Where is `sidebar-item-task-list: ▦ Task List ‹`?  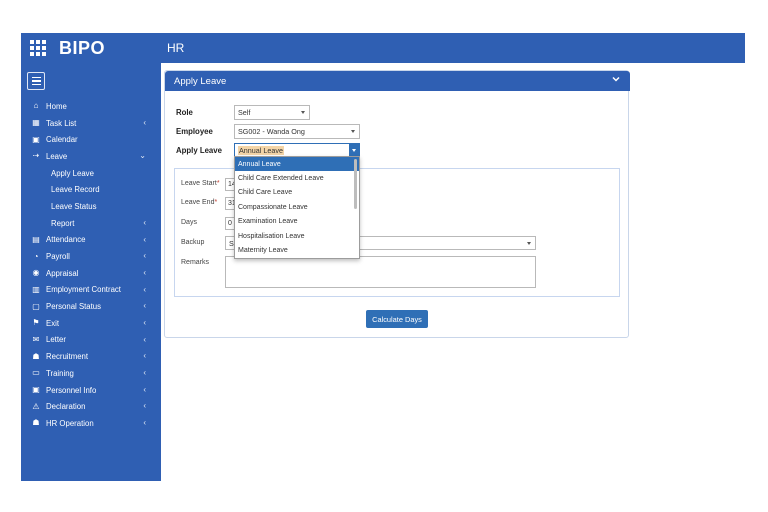 sidebar-item-task-list: ▦ Task List ‹ is located at coordinates (91, 123).